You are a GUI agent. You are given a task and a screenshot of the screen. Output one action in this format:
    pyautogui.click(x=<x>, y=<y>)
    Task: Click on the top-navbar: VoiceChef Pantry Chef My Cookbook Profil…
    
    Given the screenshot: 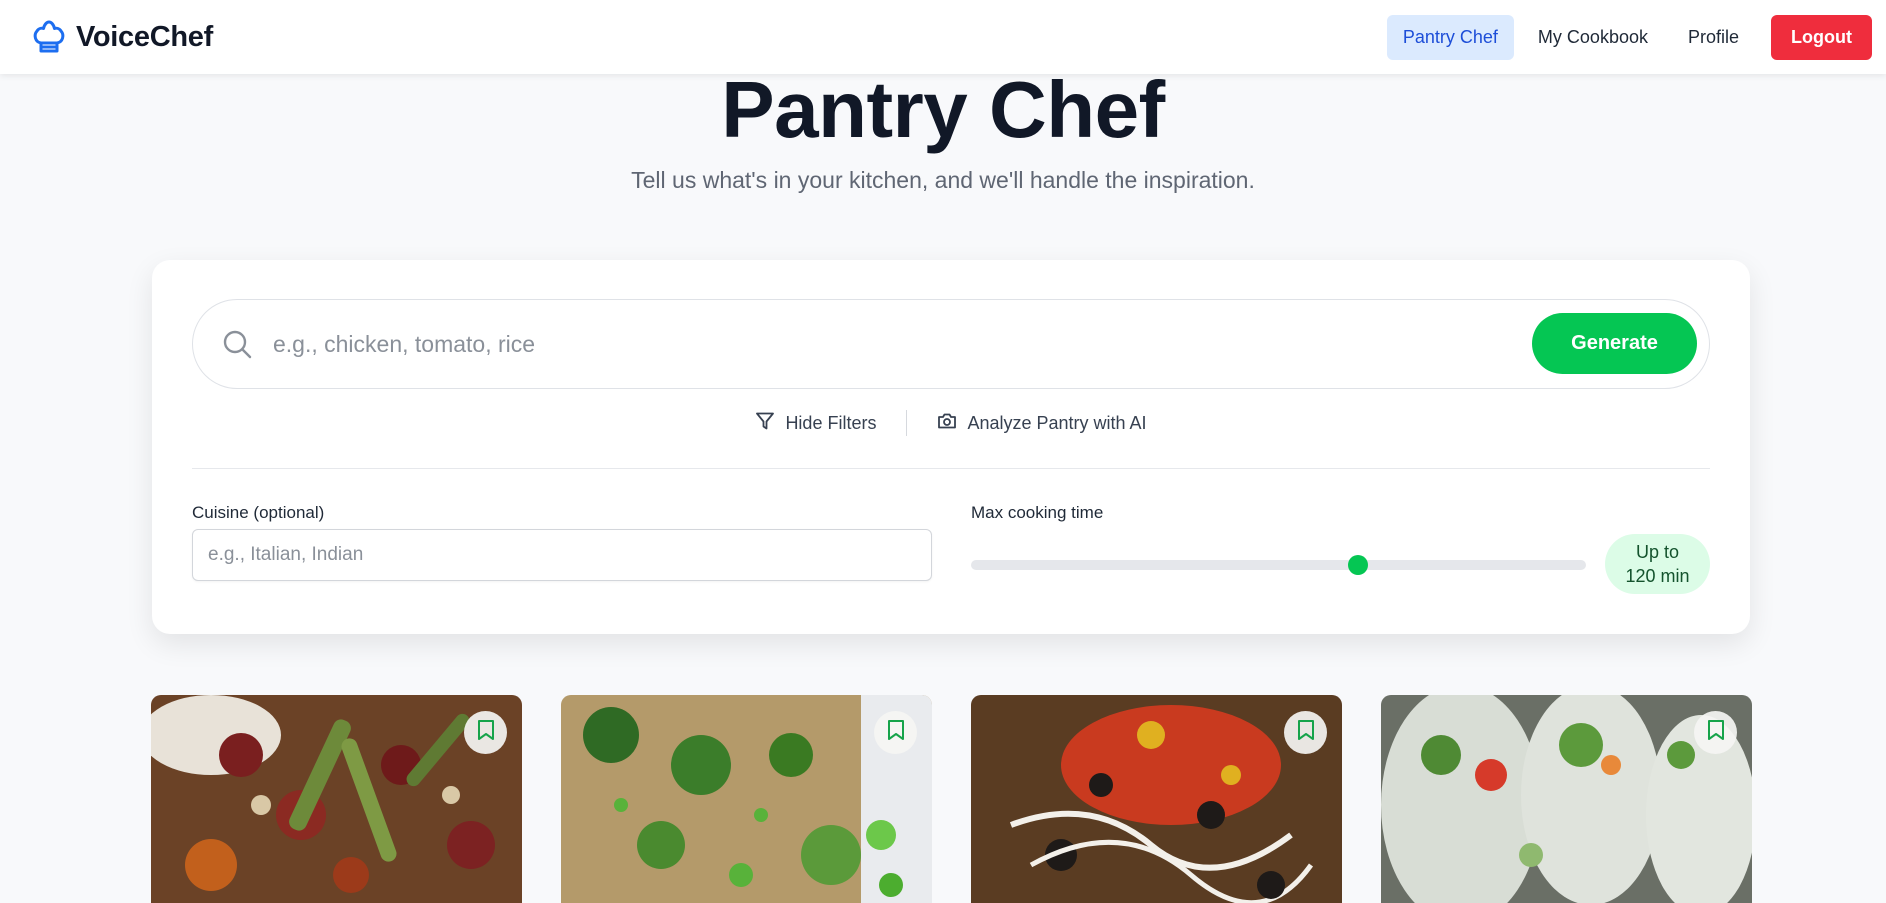 What is the action you would take?
    pyautogui.click(x=943, y=37)
    